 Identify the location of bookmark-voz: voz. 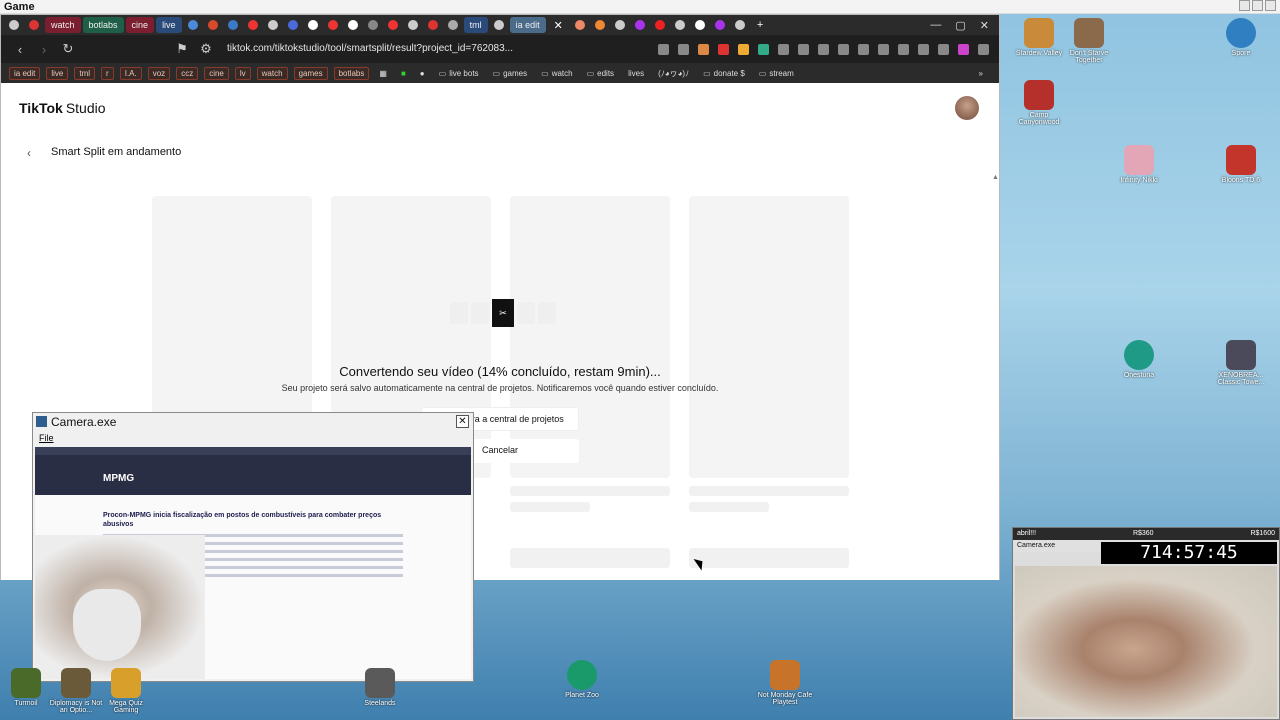
(159, 73).